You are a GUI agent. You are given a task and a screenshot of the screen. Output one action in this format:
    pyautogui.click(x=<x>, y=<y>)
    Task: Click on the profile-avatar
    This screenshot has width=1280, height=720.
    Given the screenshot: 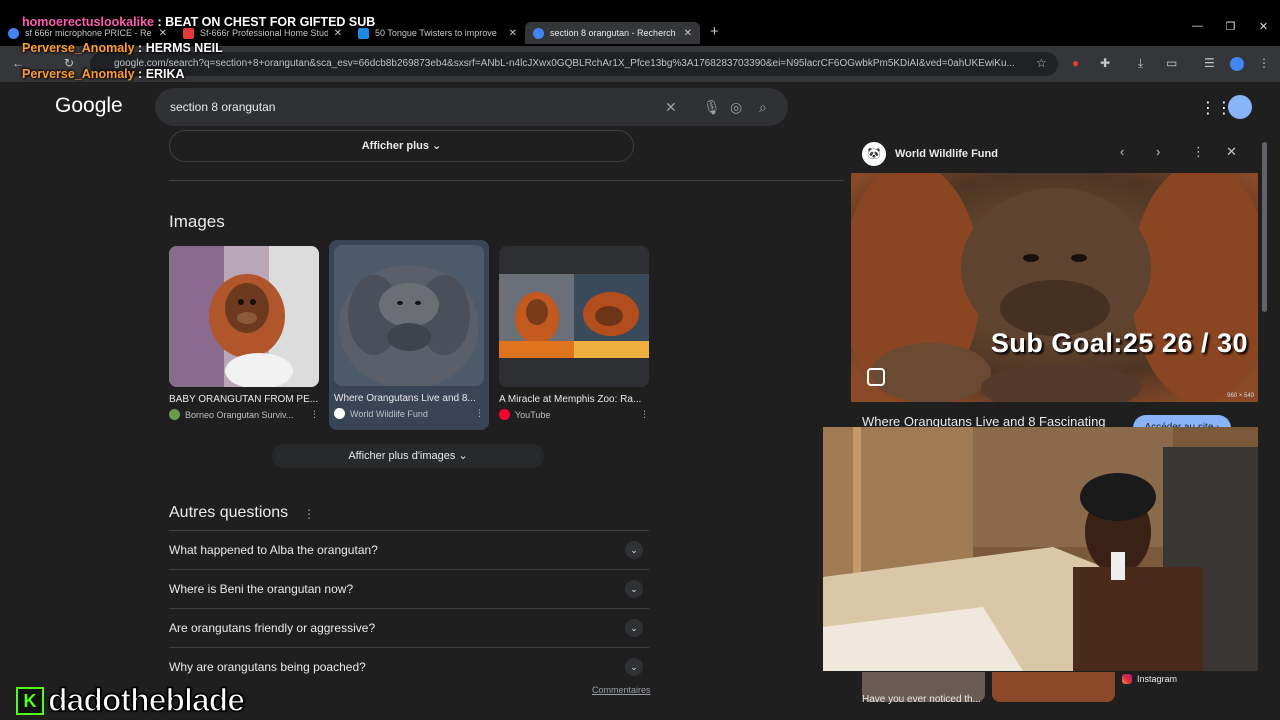 What is the action you would take?
    pyautogui.click(x=1237, y=64)
    